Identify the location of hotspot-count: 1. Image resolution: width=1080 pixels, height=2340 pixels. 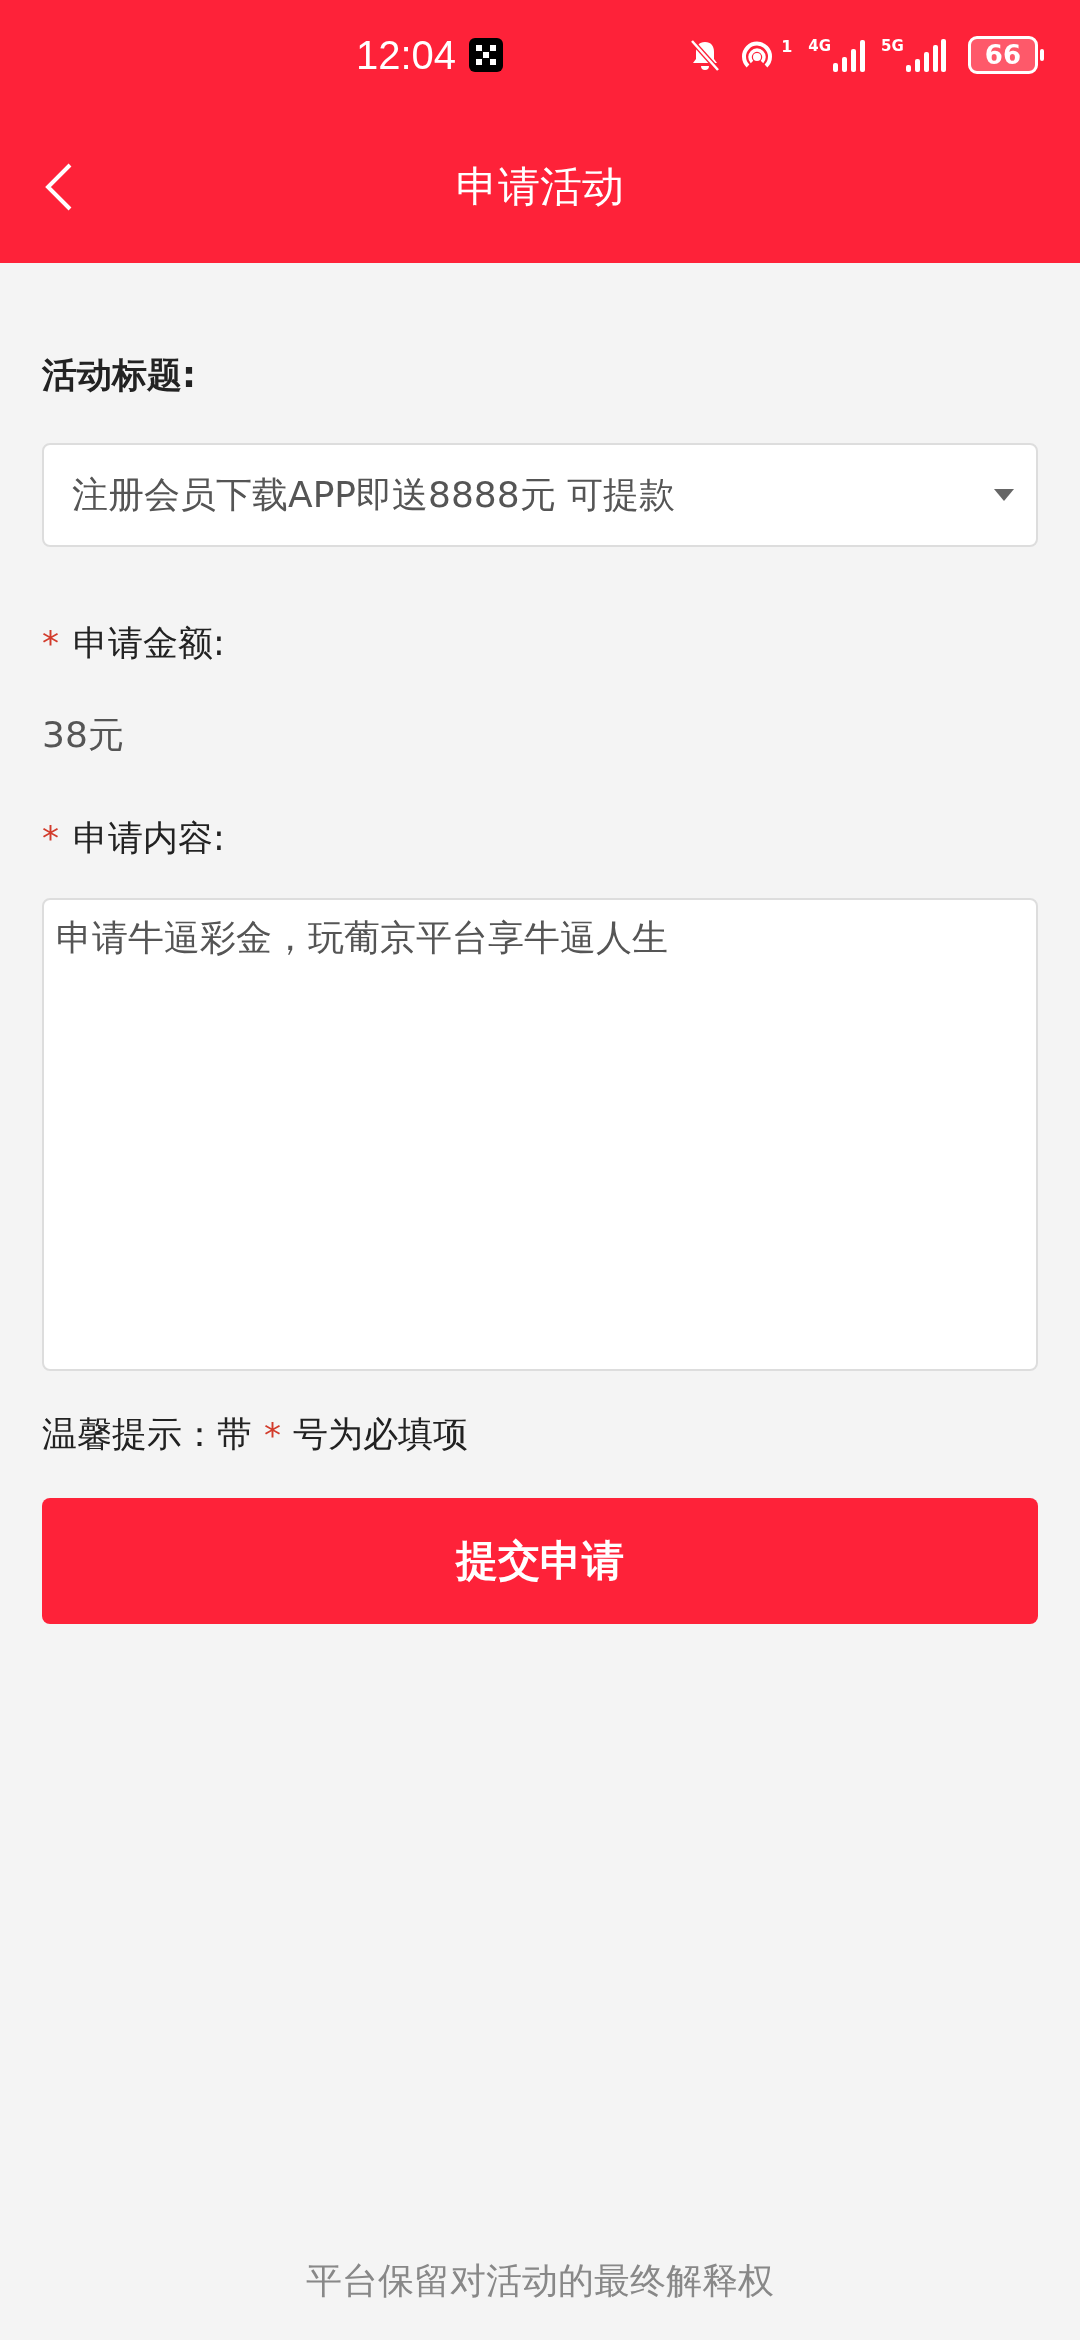
(787, 46).